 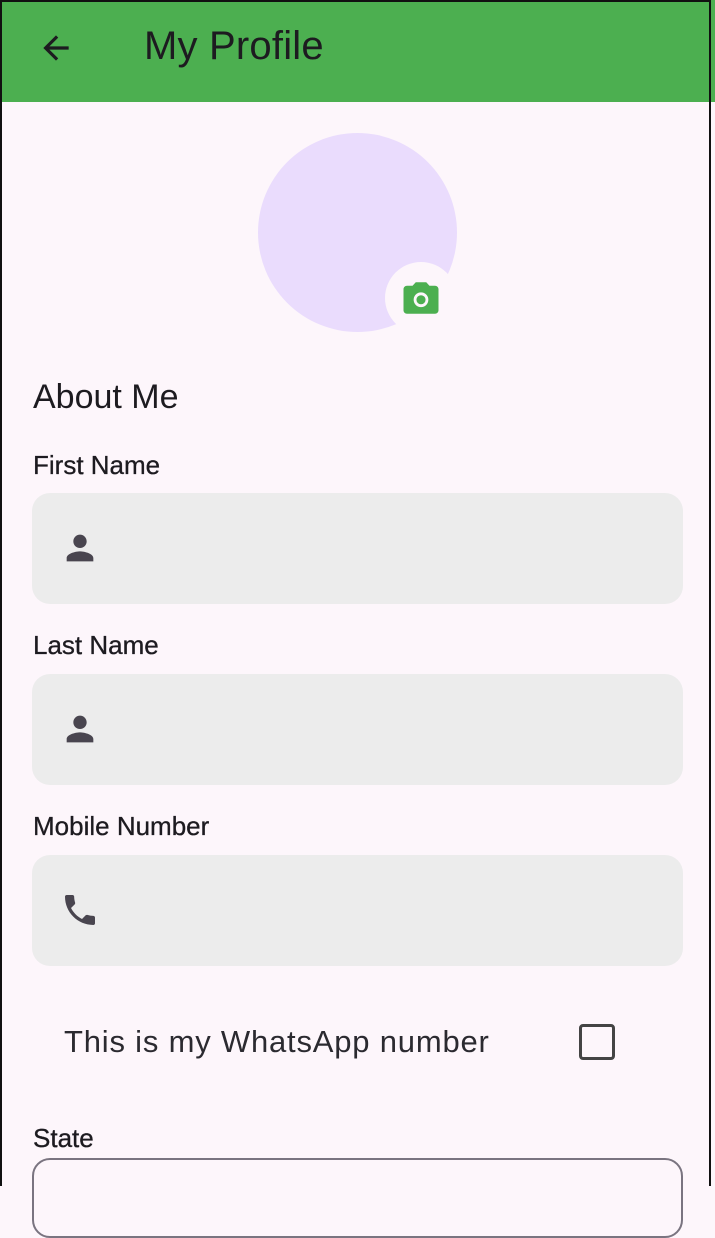 What do you see at coordinates (234, 46) in the screenshot?
I see `page-title: My Profile` at bounding box center [234, 46].